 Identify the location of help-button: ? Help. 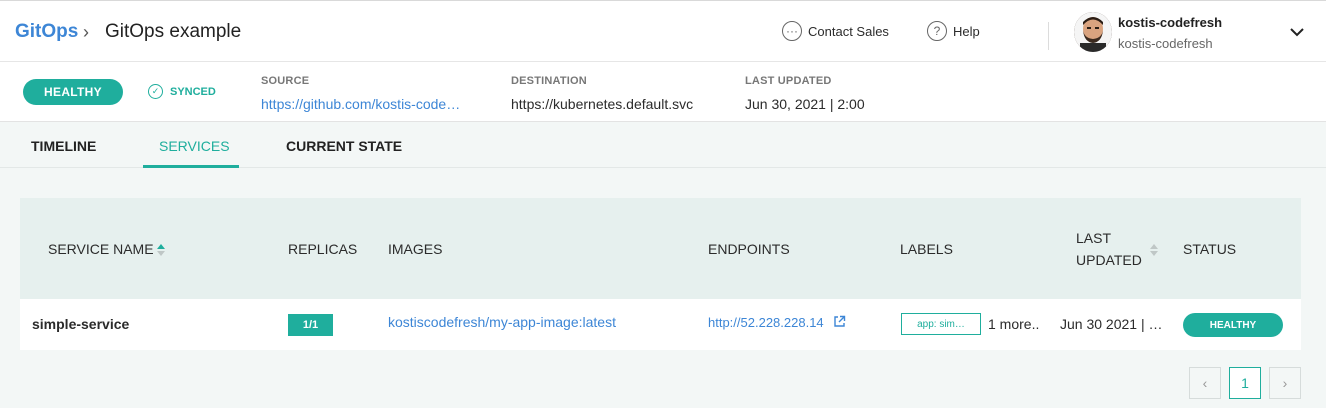
(953, 31).